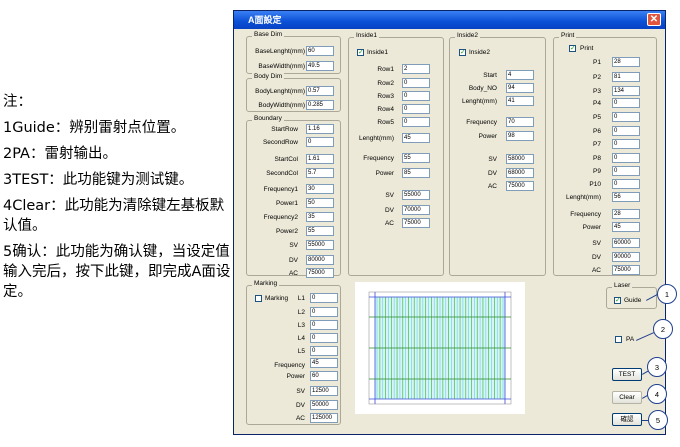  I want to click on l4-label: L4, so click(301, 338).